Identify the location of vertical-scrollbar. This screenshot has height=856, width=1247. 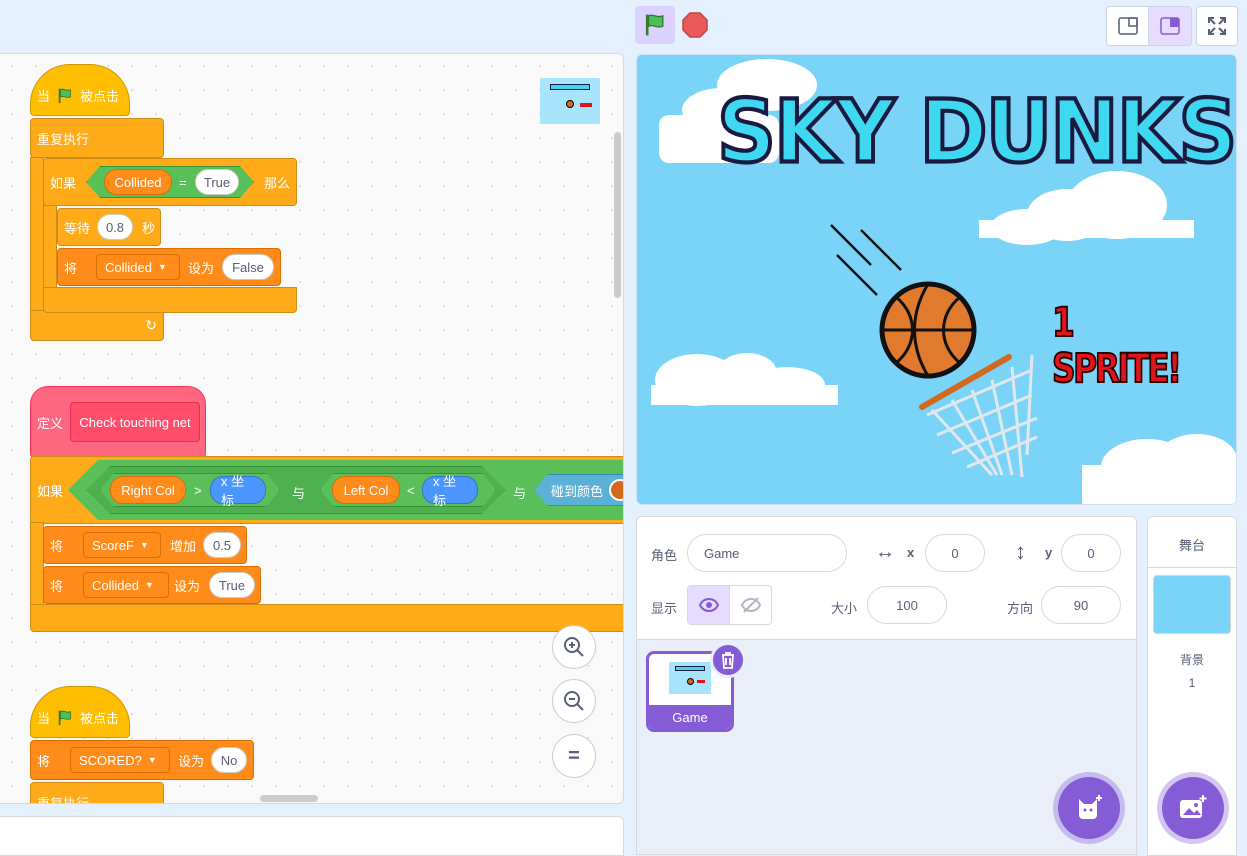
(617, 215).